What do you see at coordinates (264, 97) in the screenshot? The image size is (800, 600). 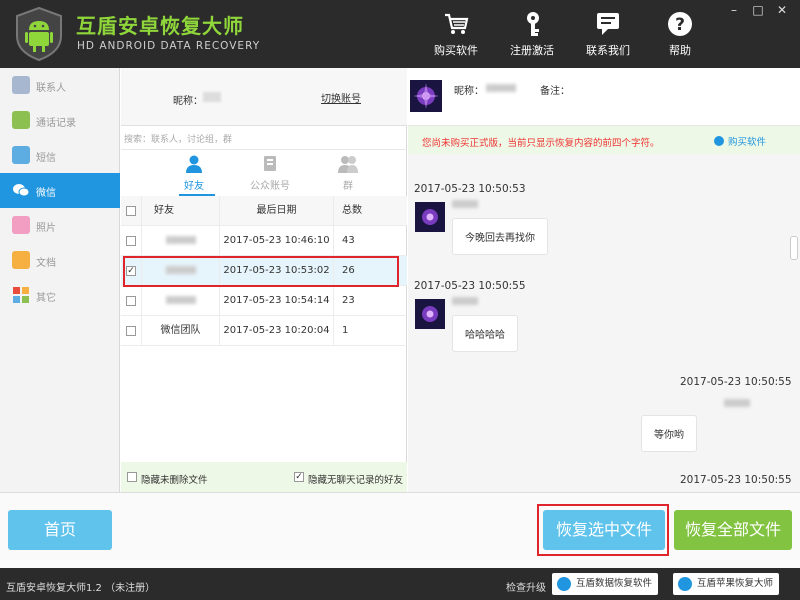 I see `account-row: 昵称： 切换账号` at bounding box center [264, 97].